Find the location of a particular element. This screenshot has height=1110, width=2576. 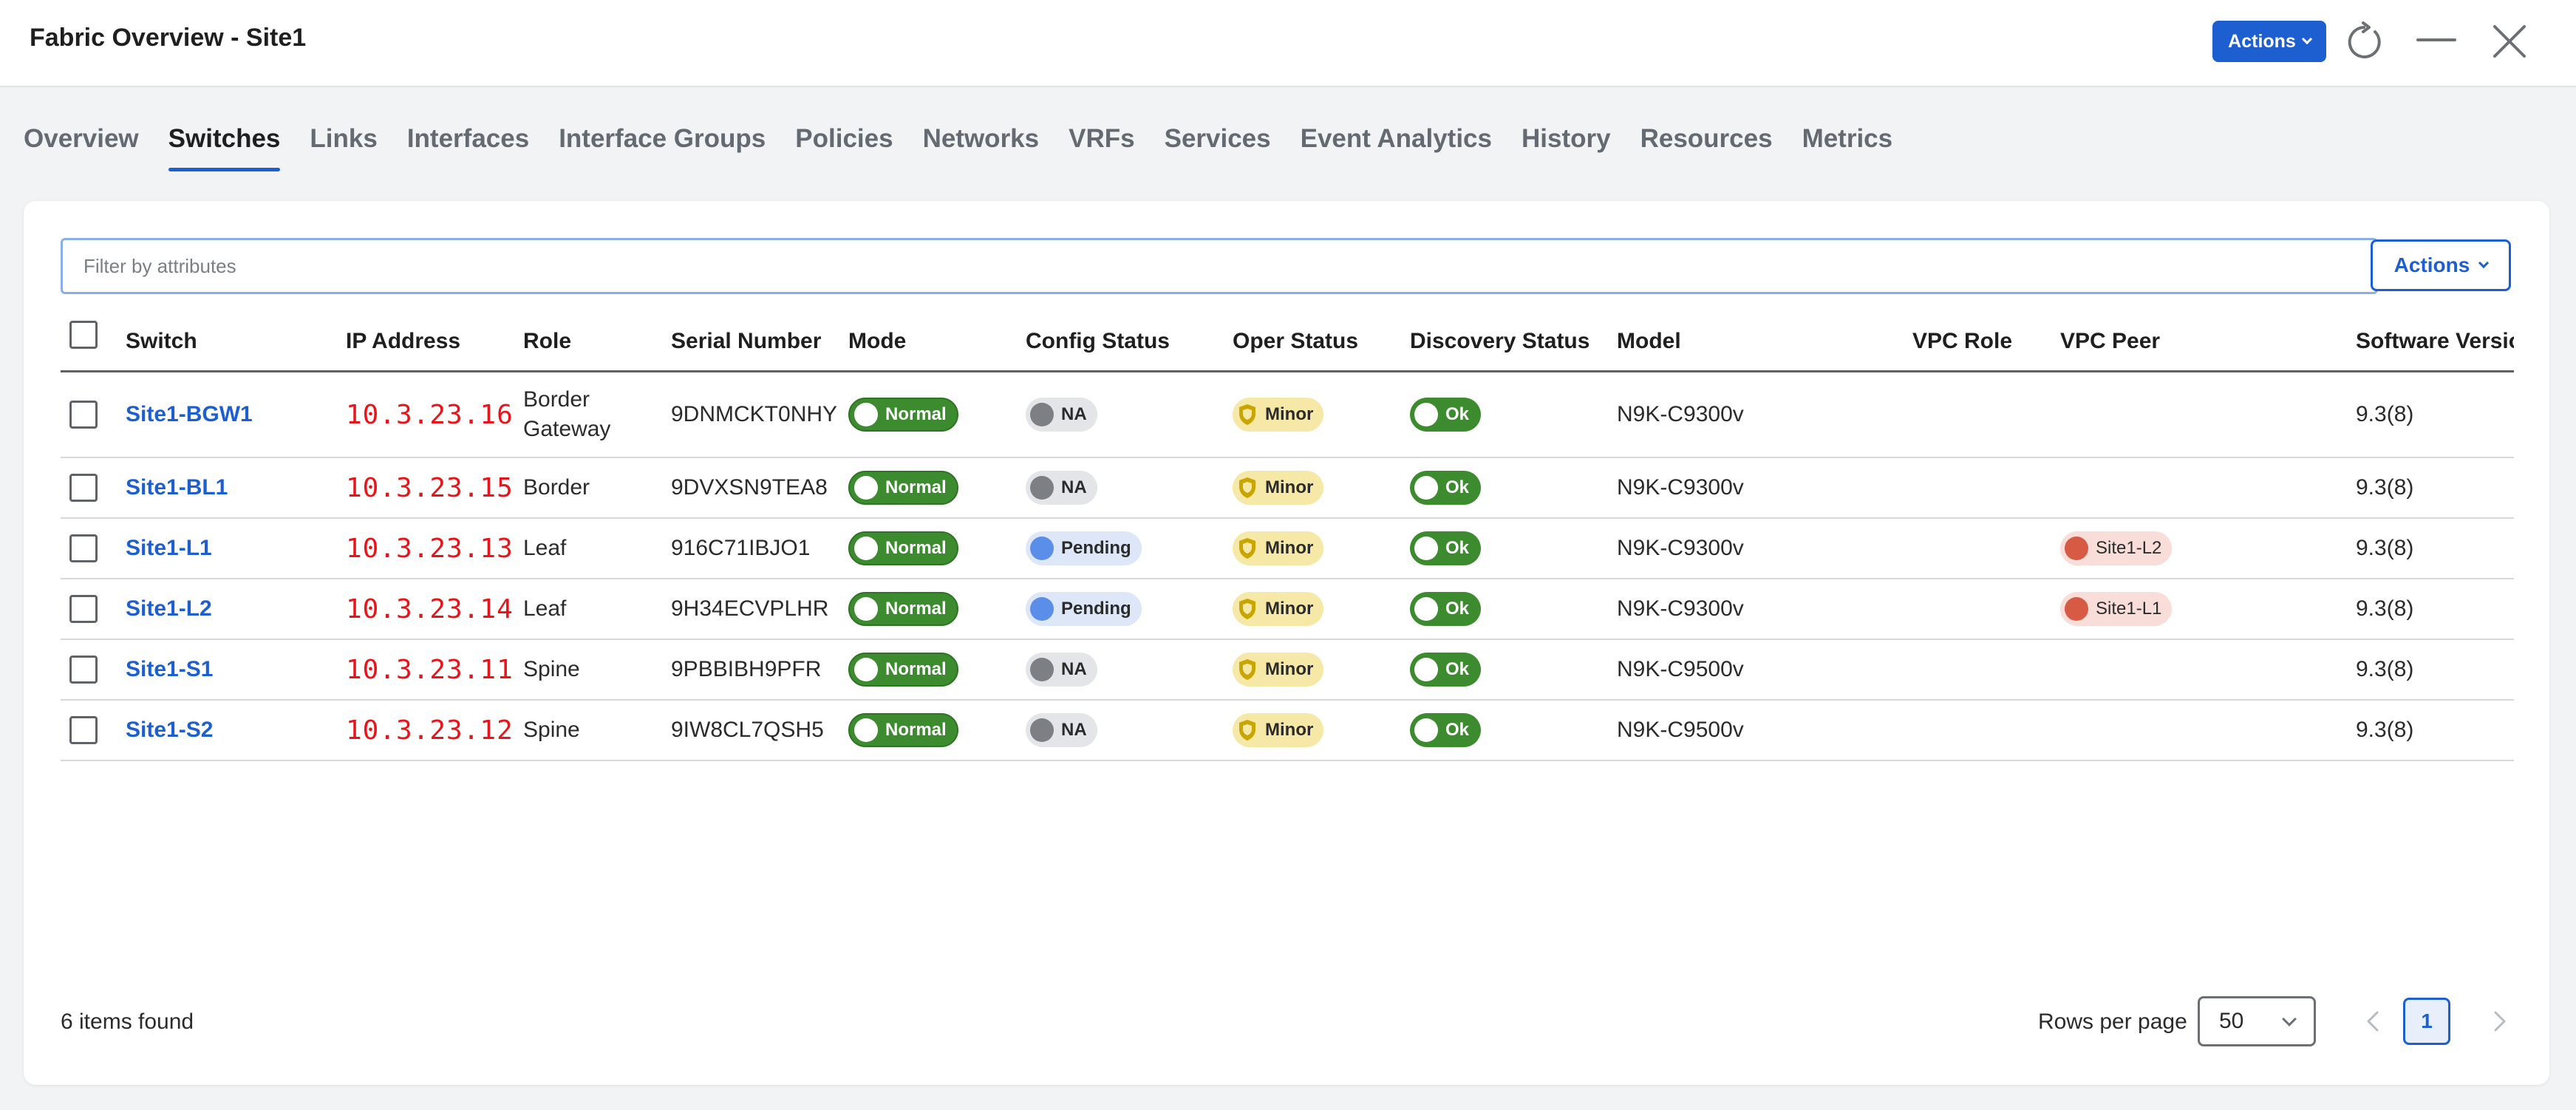

header-mode: Mode is located at coordinates (877, 341).